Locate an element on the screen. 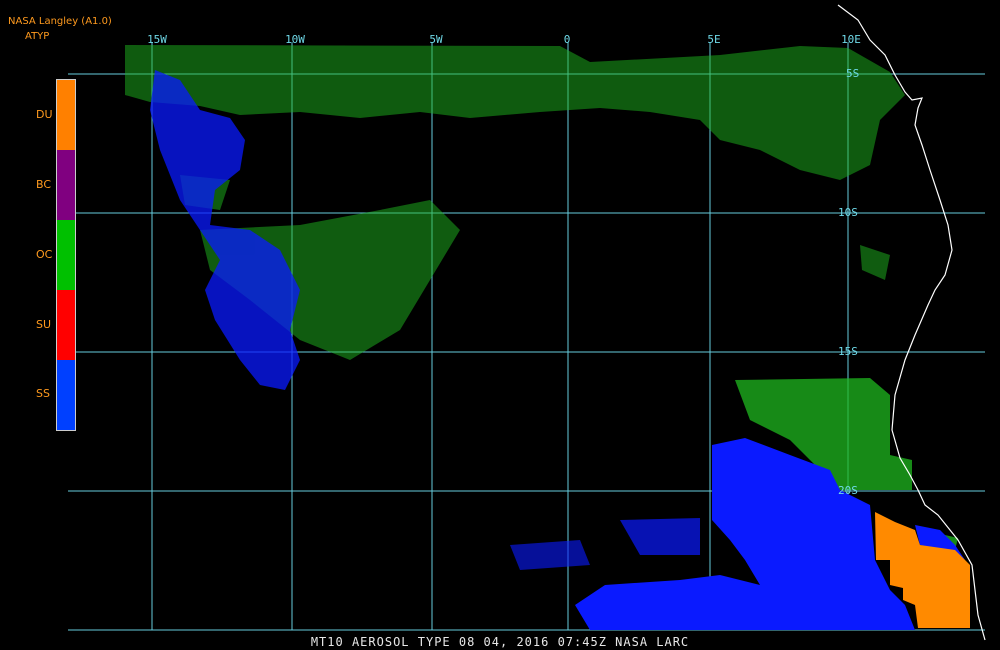 The height and width of the screenshot is (650, 1000). legend-swatch-oc is located at coordinates (66, 255).